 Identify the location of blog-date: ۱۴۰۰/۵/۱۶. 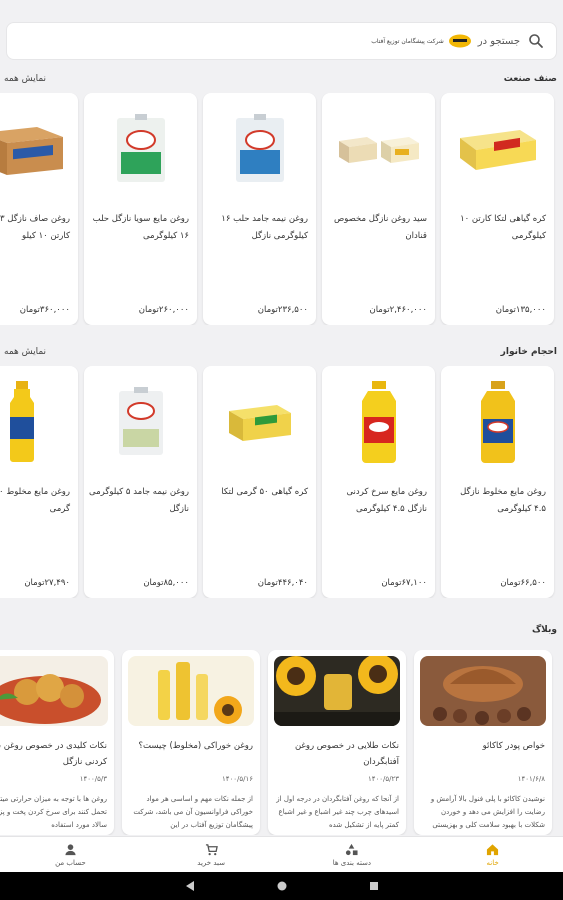
(237, 779).